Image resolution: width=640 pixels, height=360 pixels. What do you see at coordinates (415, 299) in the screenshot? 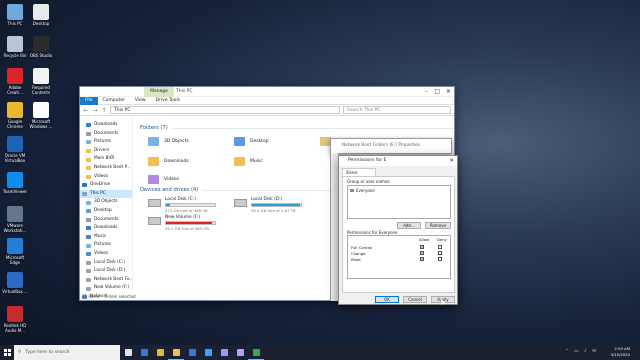
I see `cancel-button: Cancel` at bounding box center [415, 299].